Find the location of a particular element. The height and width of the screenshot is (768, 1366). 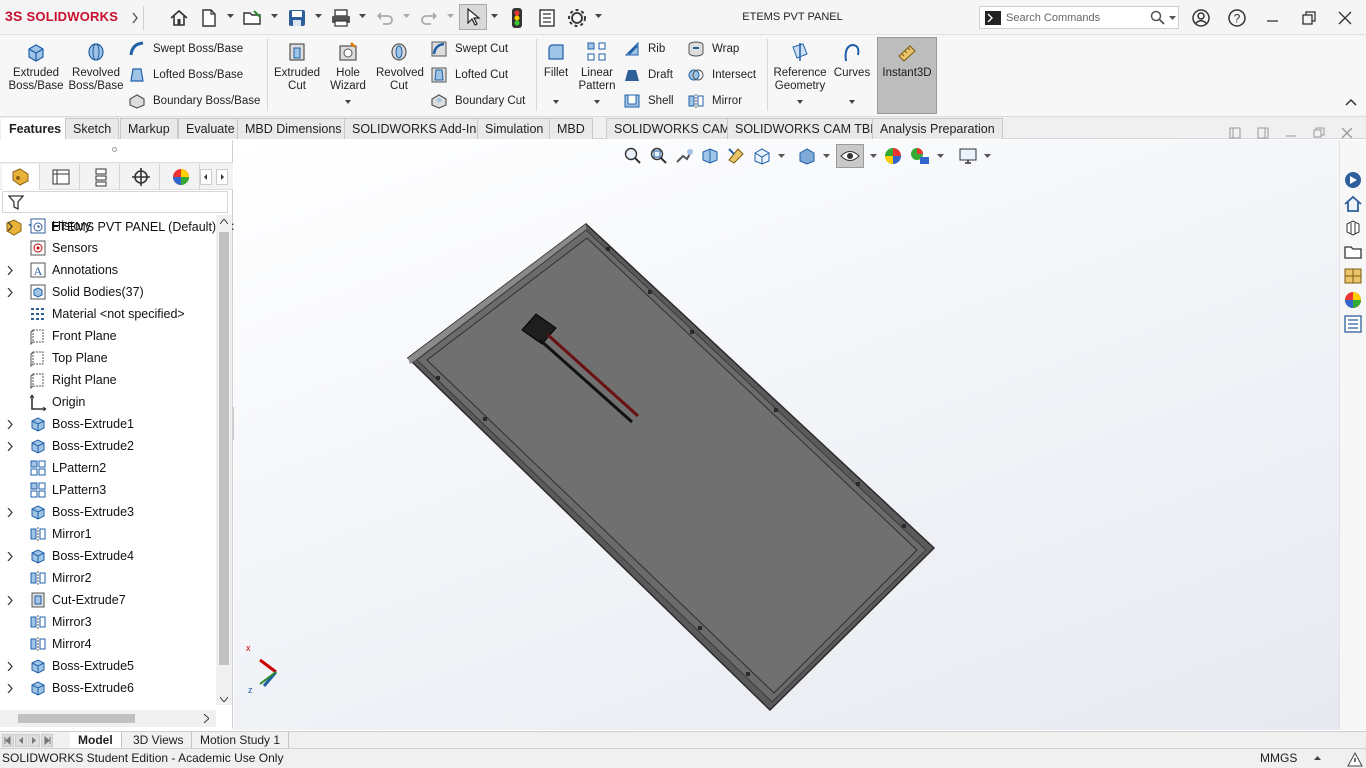

tabs-scroll-right-icon is located at coordinates (222, 177).